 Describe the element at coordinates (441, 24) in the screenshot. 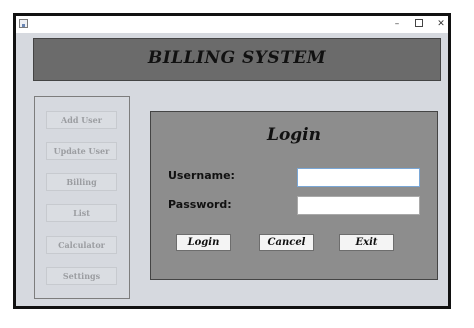

I see `close-button: ✕` at that location.